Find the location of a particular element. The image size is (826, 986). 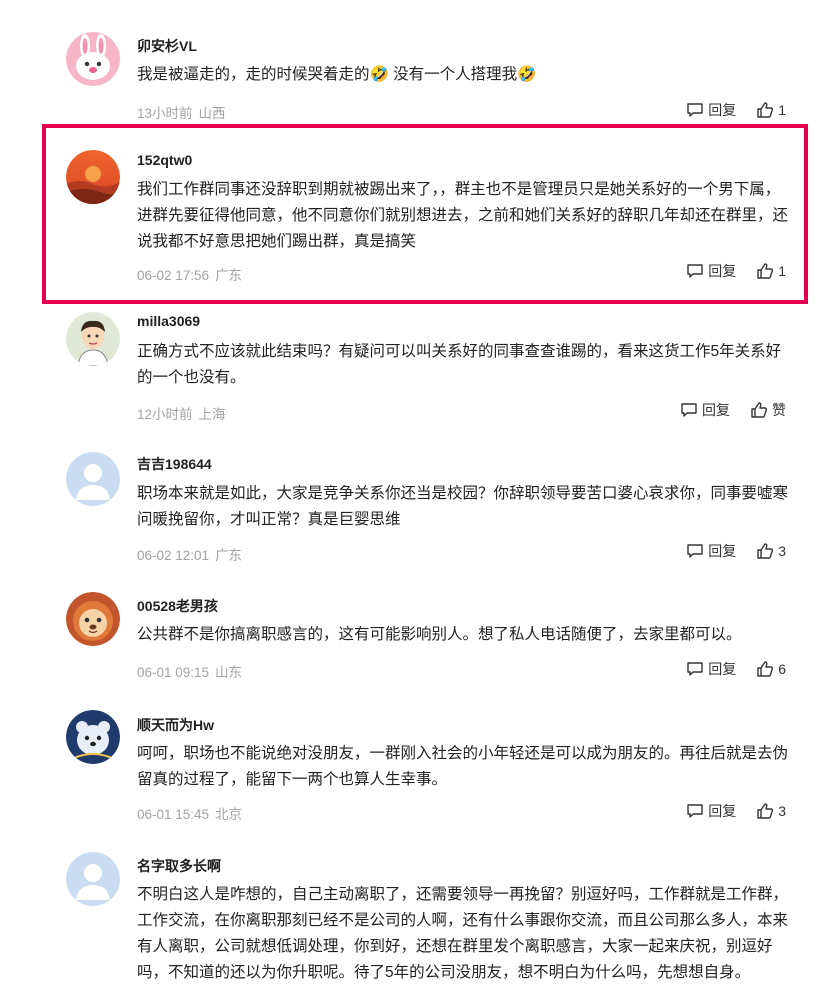

timestamp: 06-02 17:56 is located at coordinates (173, 275).